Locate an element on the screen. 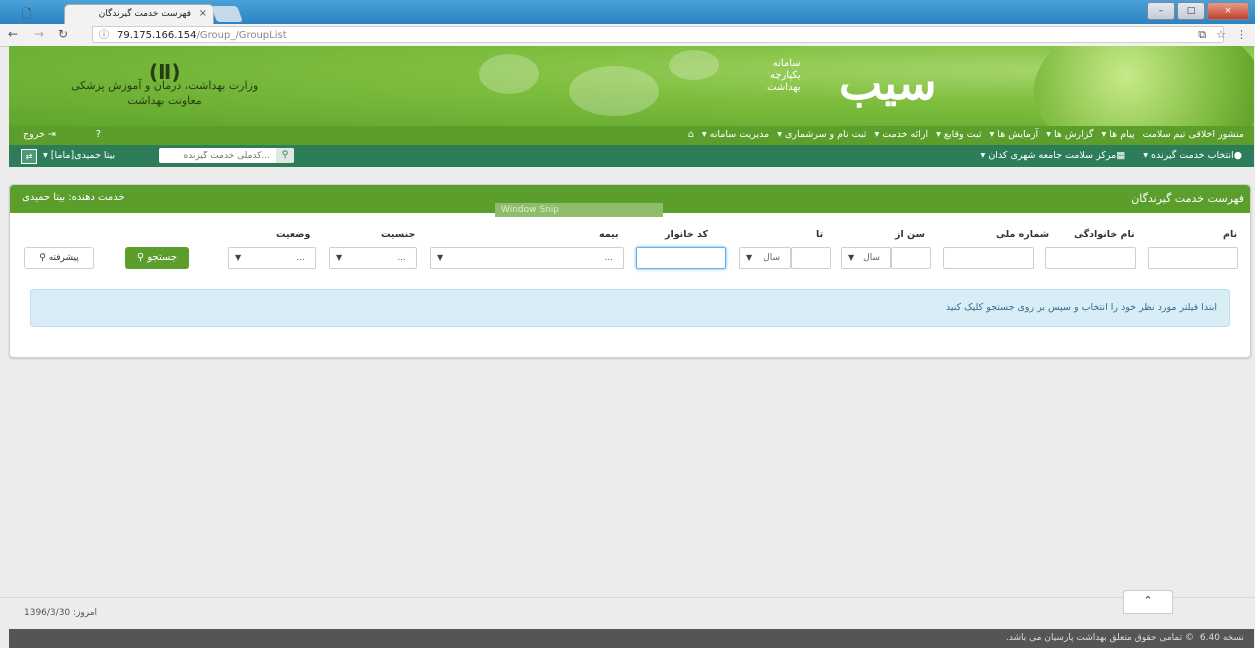 The image size is (1255, 648). minimize-button: – is located at coordinates (1161, 11).